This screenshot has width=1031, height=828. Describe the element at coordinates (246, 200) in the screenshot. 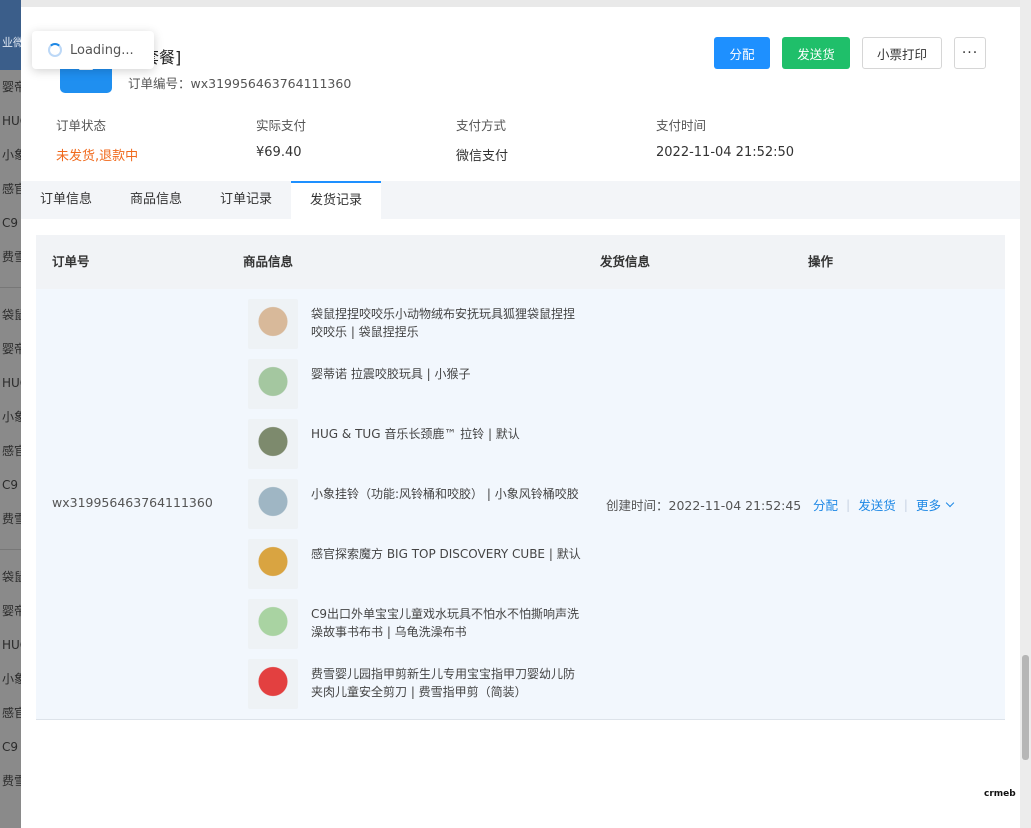

I see `tab-order-log: 订单记录` at that location.